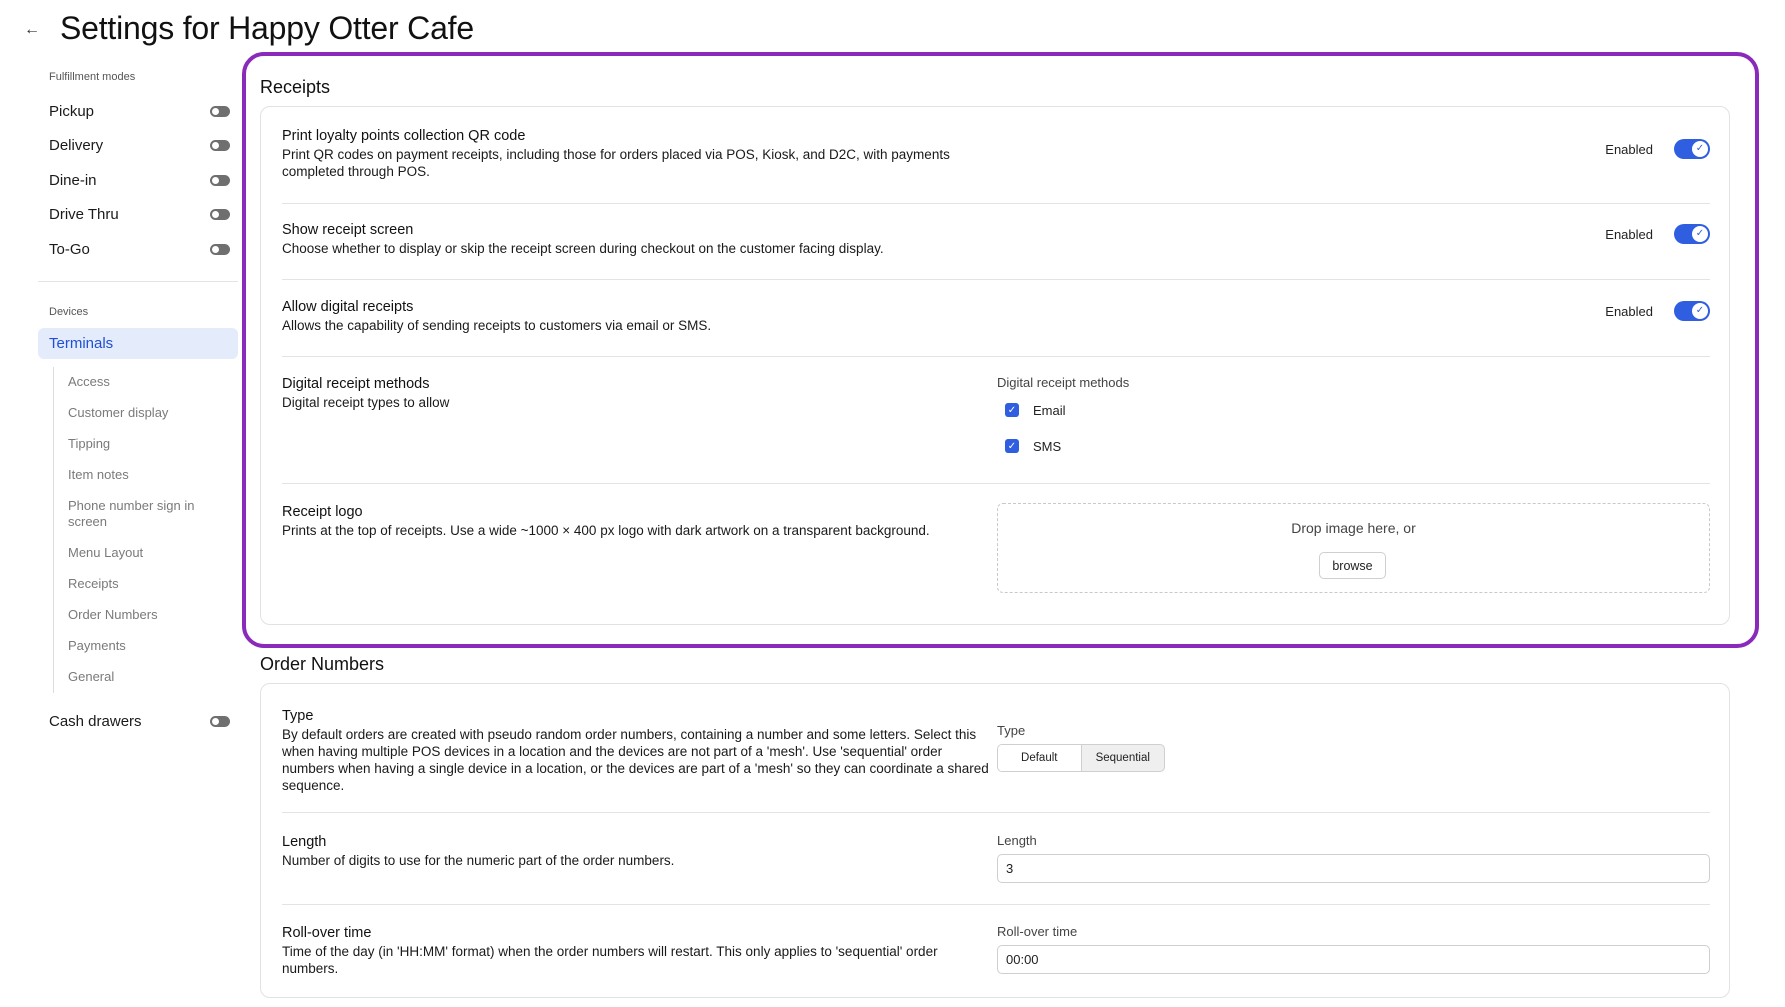 Image resolution: width=1785 pixels, height=1007 pixels. I want to click on sidebar-item-label: To-Go, so click(69, 249).